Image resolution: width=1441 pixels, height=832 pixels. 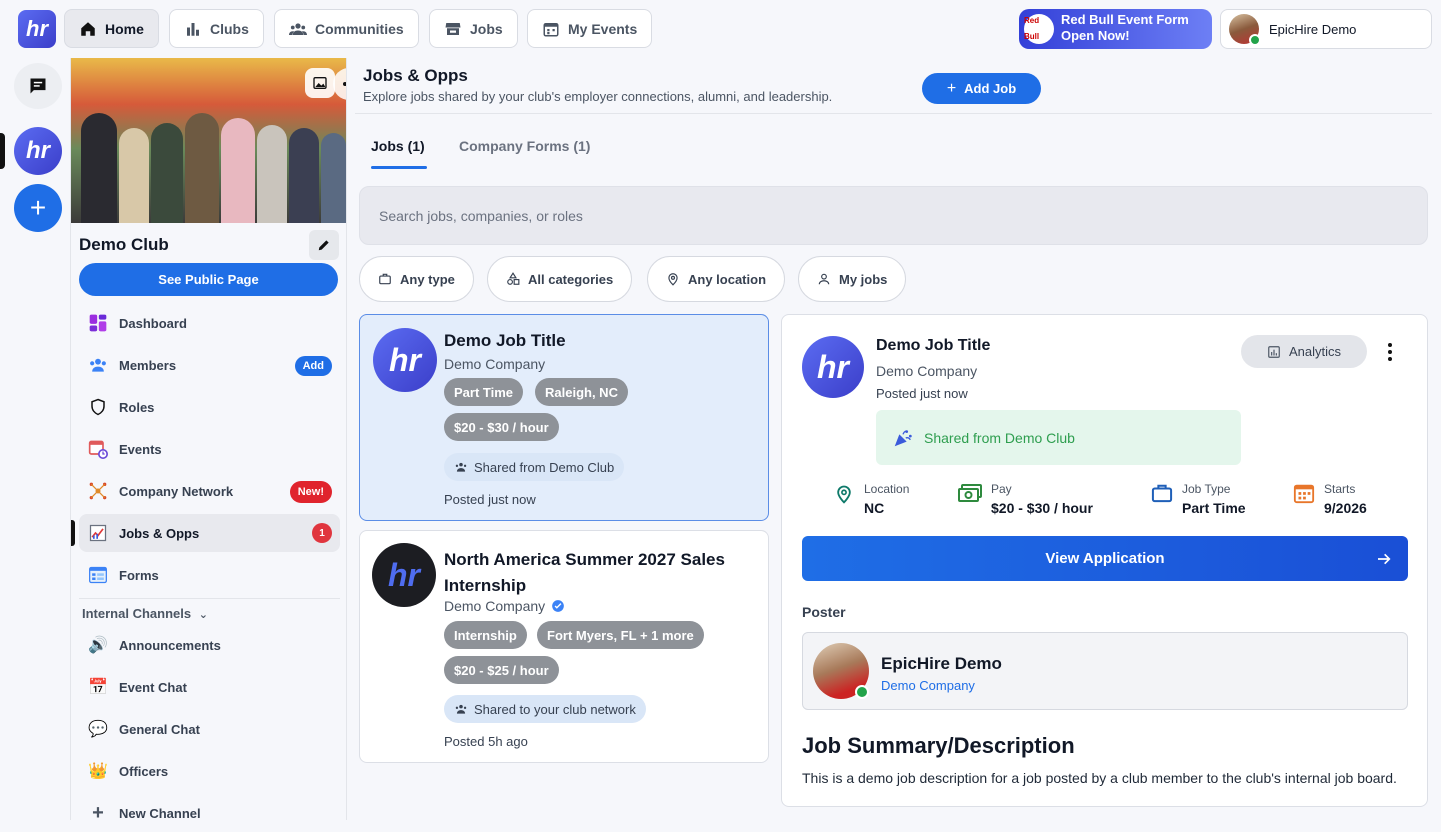 What do you see at coordinates (893, 113) in the screenshot?
I see `divider` at bounding box center [893, 113].